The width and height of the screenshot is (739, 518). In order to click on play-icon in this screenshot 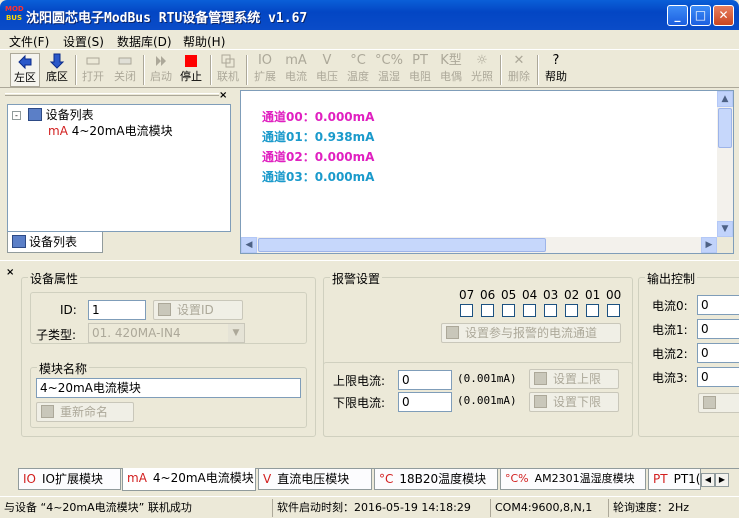, I will do `click(161, 61)`.